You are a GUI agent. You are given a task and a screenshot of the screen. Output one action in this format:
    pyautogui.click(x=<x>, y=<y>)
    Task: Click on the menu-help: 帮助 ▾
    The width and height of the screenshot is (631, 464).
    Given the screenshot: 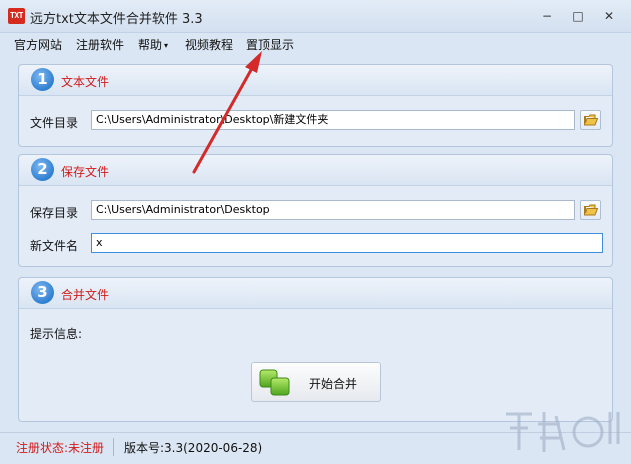 What is the action you would take?
    pyautogui.click(x=153, y=44)
    